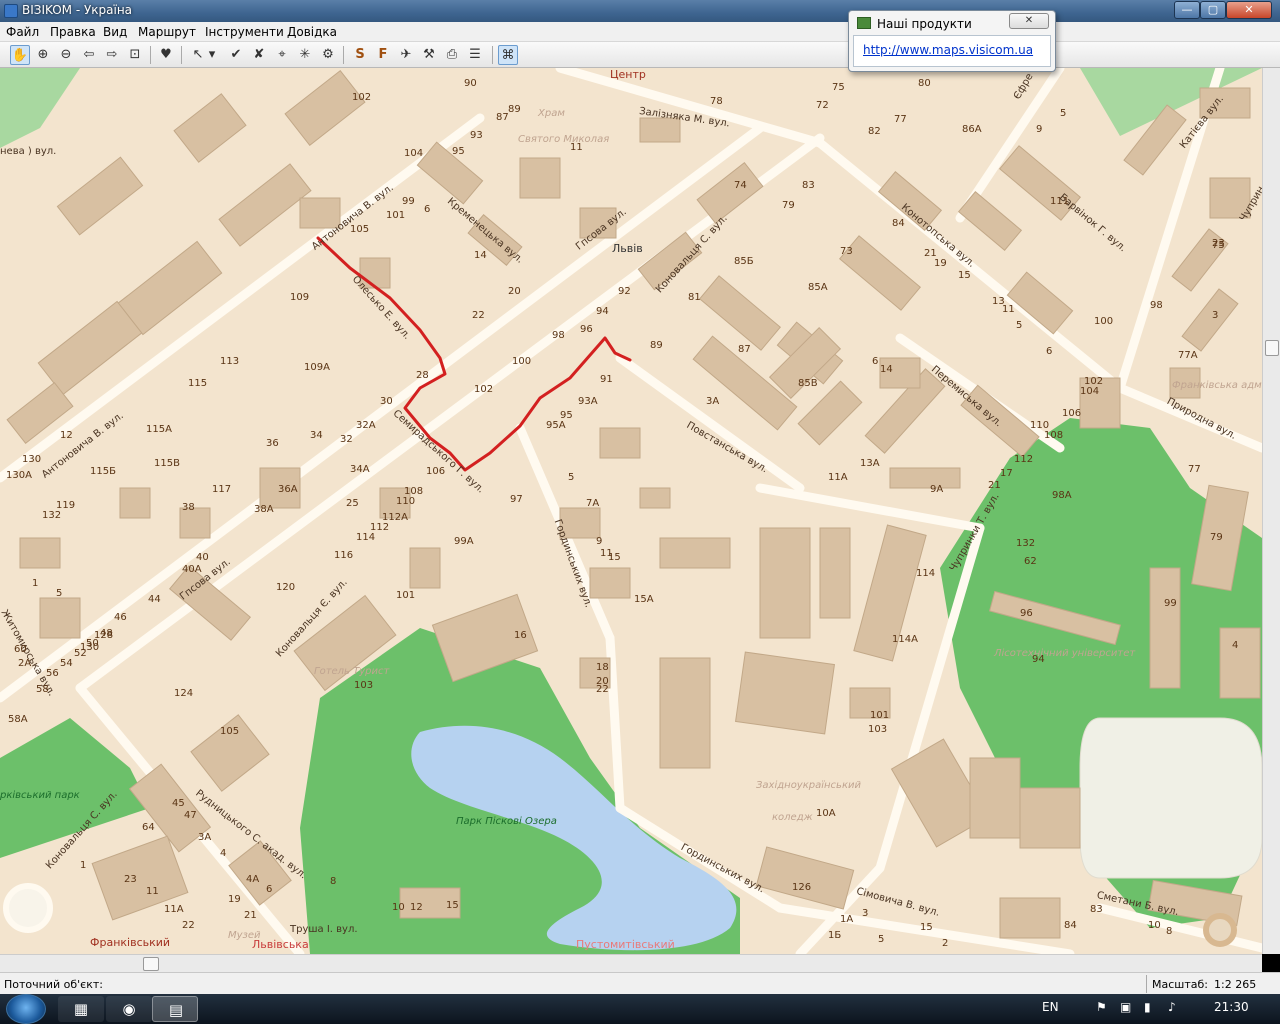 The height and width of the screenshot is (1024, 1280). I want to click on battery-icon: ▮, so click(1147, 1007).